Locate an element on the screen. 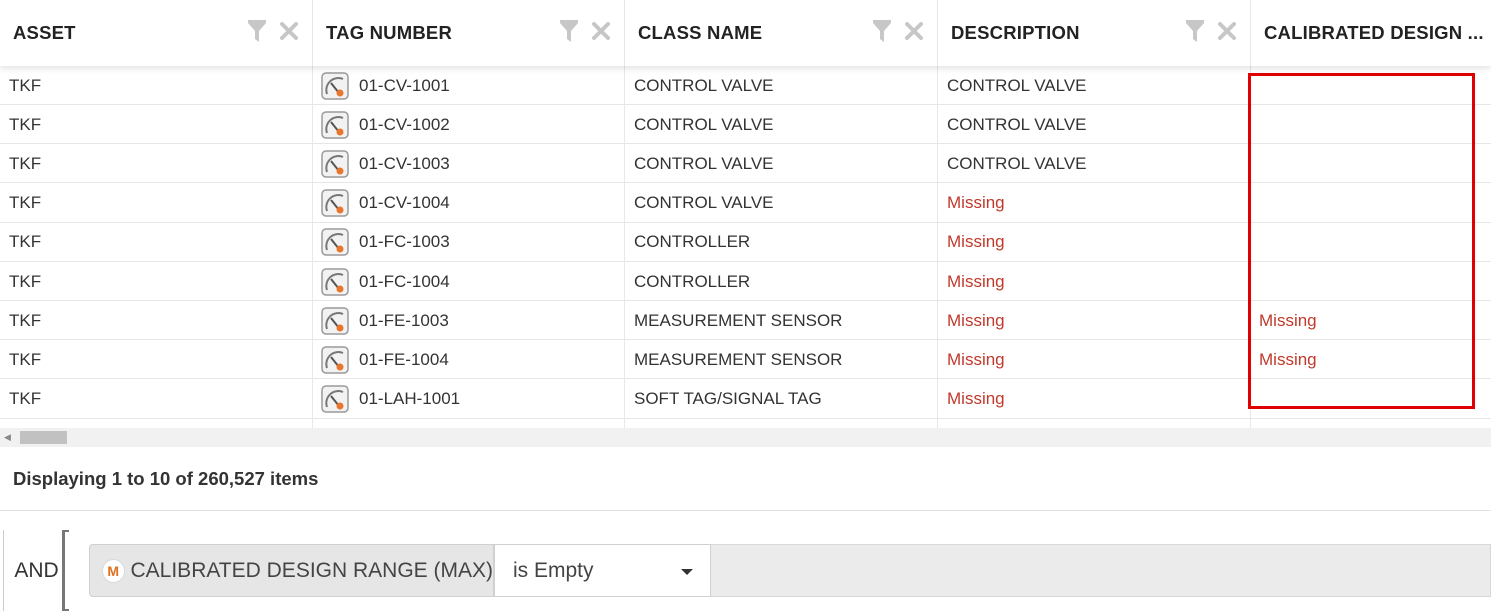 Image resolution: width=1491 pixels, height=616 pixels. cell-description: CONTROL VALVE is located at coordinates (1094, 163).